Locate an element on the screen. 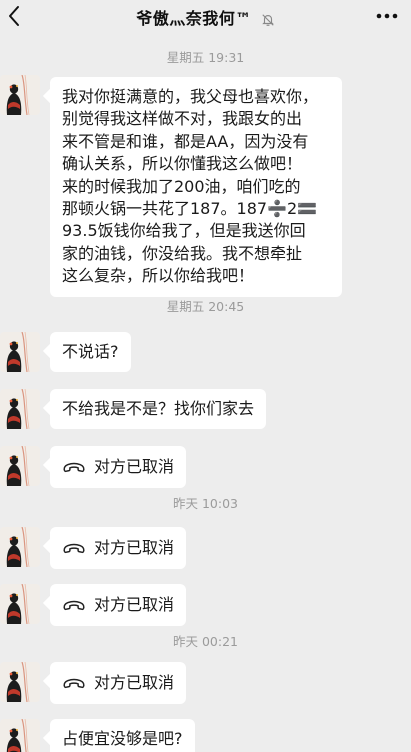 The image size is (411, 752). timestamp: 昨天 00:21 is located at coordinates (205, 641).